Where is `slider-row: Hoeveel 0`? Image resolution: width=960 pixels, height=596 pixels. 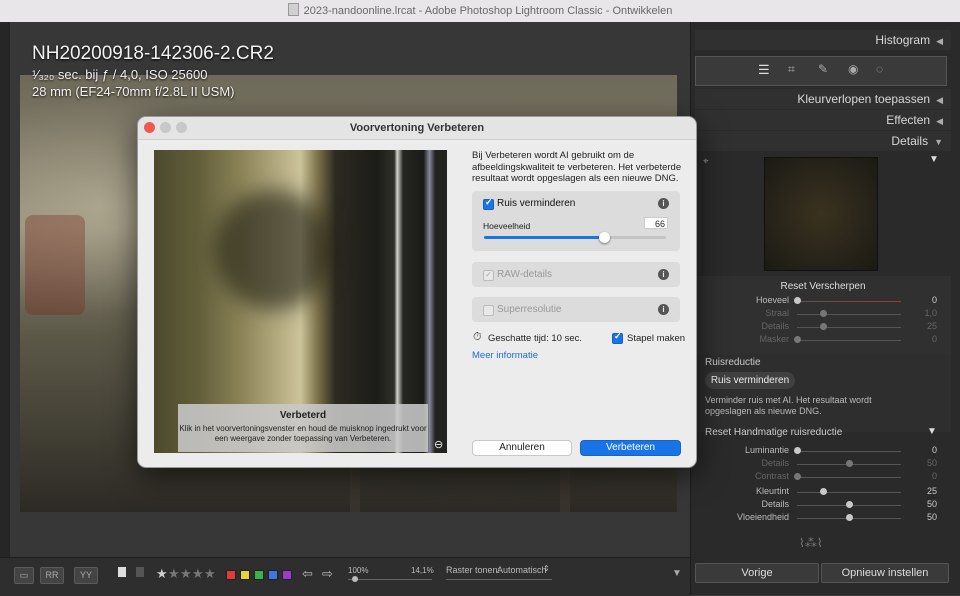 slider-row: Hoeveel 0 is located at coordinates (823, 301).